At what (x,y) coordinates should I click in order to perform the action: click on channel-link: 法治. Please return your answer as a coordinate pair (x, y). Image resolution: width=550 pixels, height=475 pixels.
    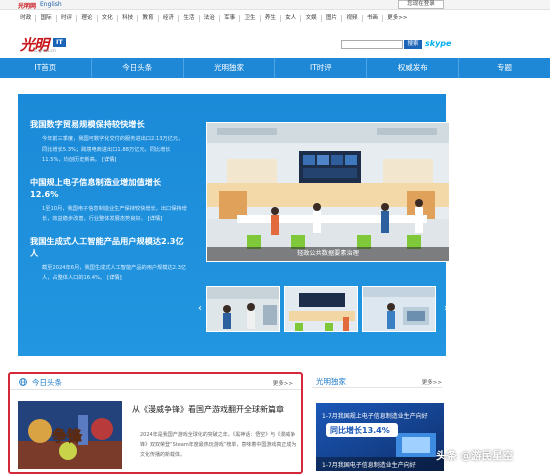
    Looking at the image, I should click on (210, 18).